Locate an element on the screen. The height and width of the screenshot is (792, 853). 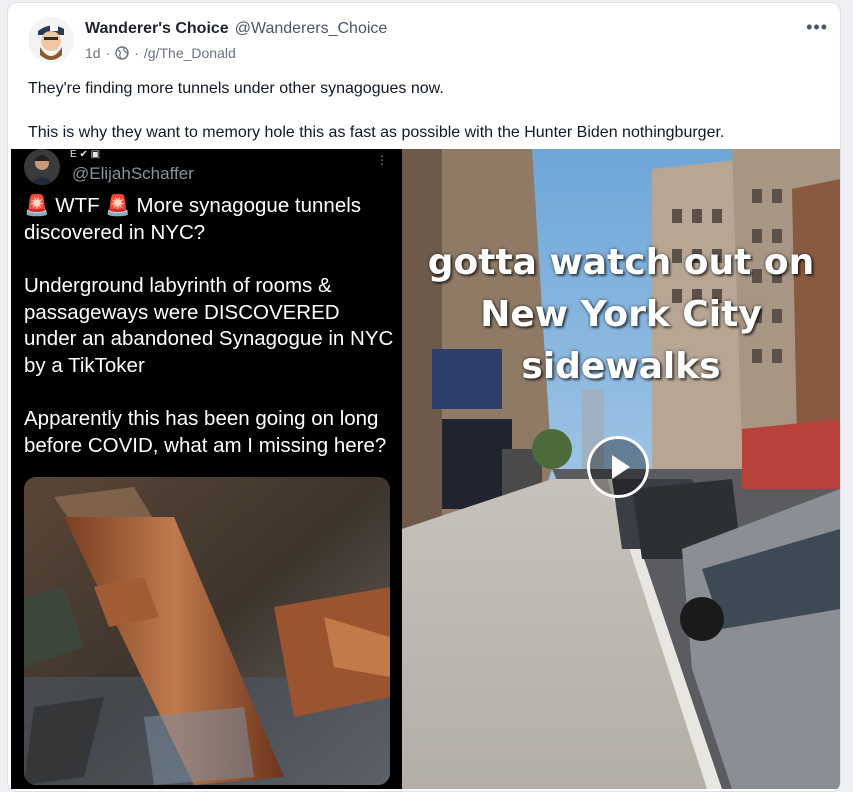
community-link: /g/The_Donald is located at coordinates (190, 53).